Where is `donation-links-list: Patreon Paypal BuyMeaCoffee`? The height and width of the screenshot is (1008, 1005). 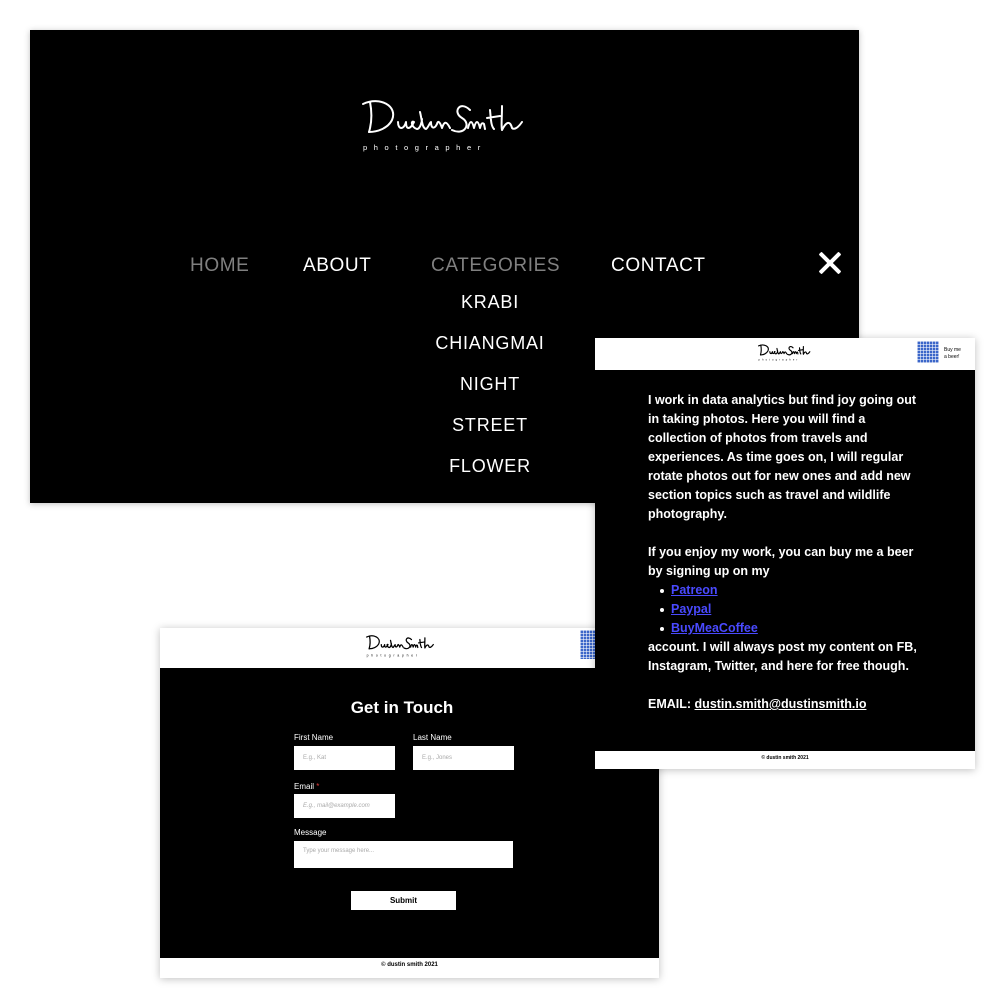
donation-links-list: Patreon Paypal BuyMeaCoffee is located at coordinates (785, 609).